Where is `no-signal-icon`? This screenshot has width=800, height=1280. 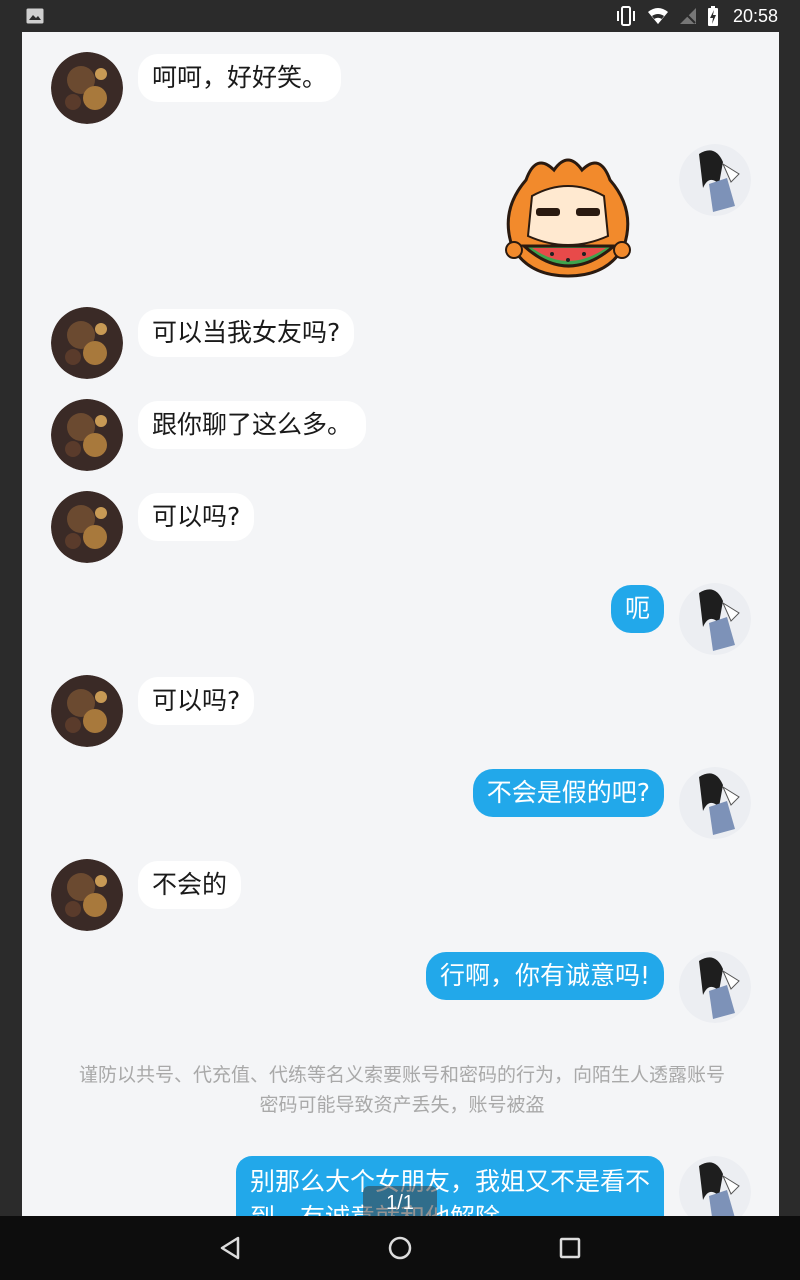 no-signal-icon is located at coordinates (687, 16).